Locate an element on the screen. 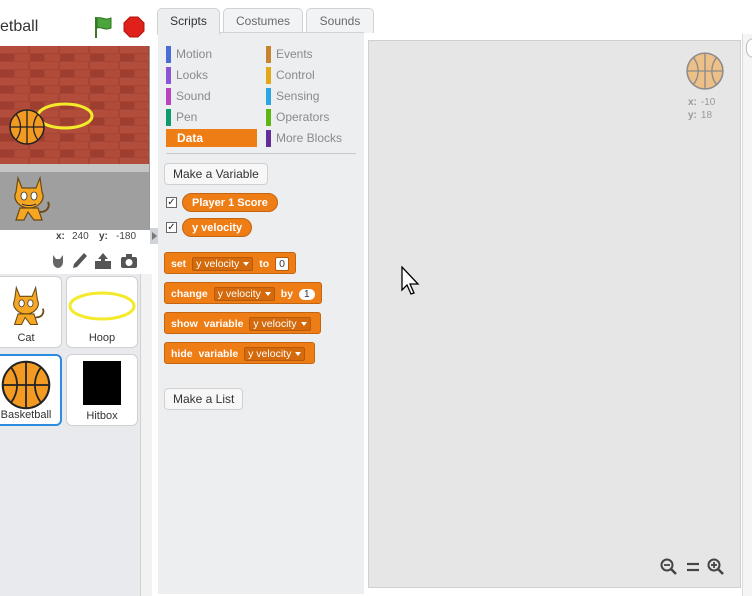  category-label: Sensing is located at coordinates (298, 96).